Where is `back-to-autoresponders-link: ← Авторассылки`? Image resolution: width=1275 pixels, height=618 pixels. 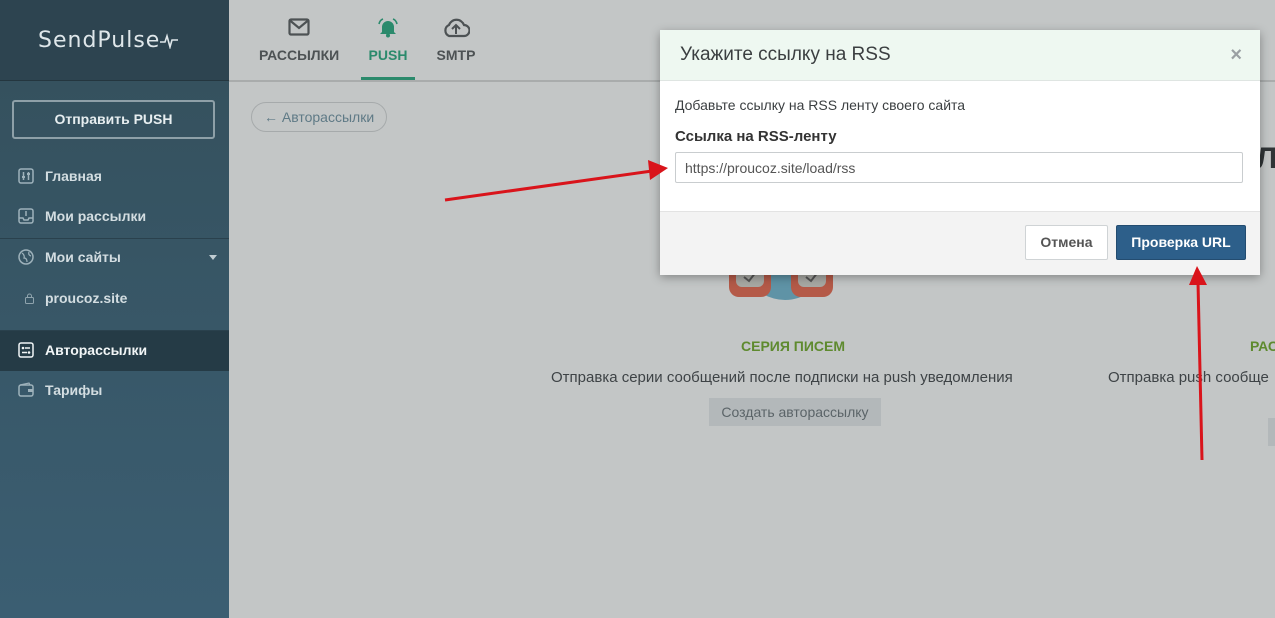 back-to-autoresponders-link: ← Авторассылки is located at coordinates (319, 117).